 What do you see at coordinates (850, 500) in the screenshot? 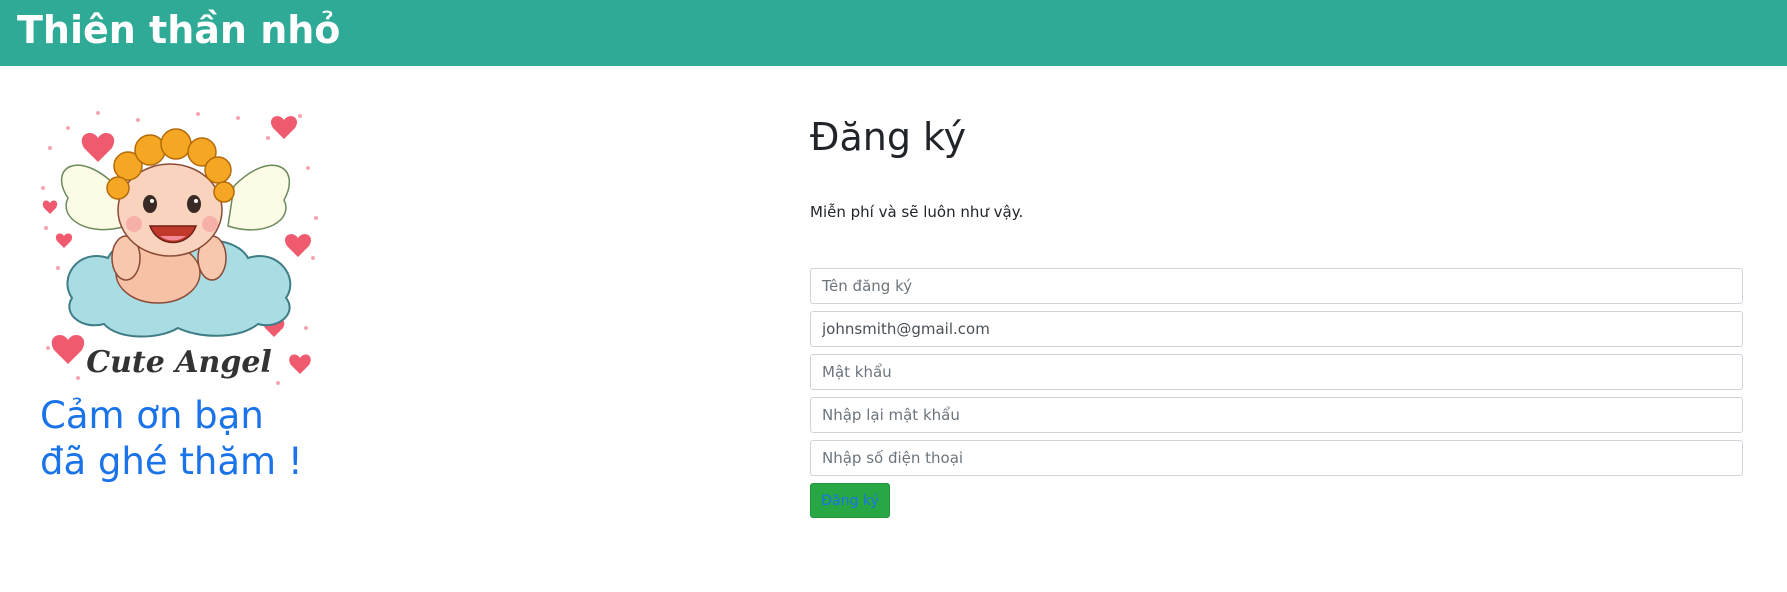
I see `register-button: Đăng ký` at bounding box center [850, 500].